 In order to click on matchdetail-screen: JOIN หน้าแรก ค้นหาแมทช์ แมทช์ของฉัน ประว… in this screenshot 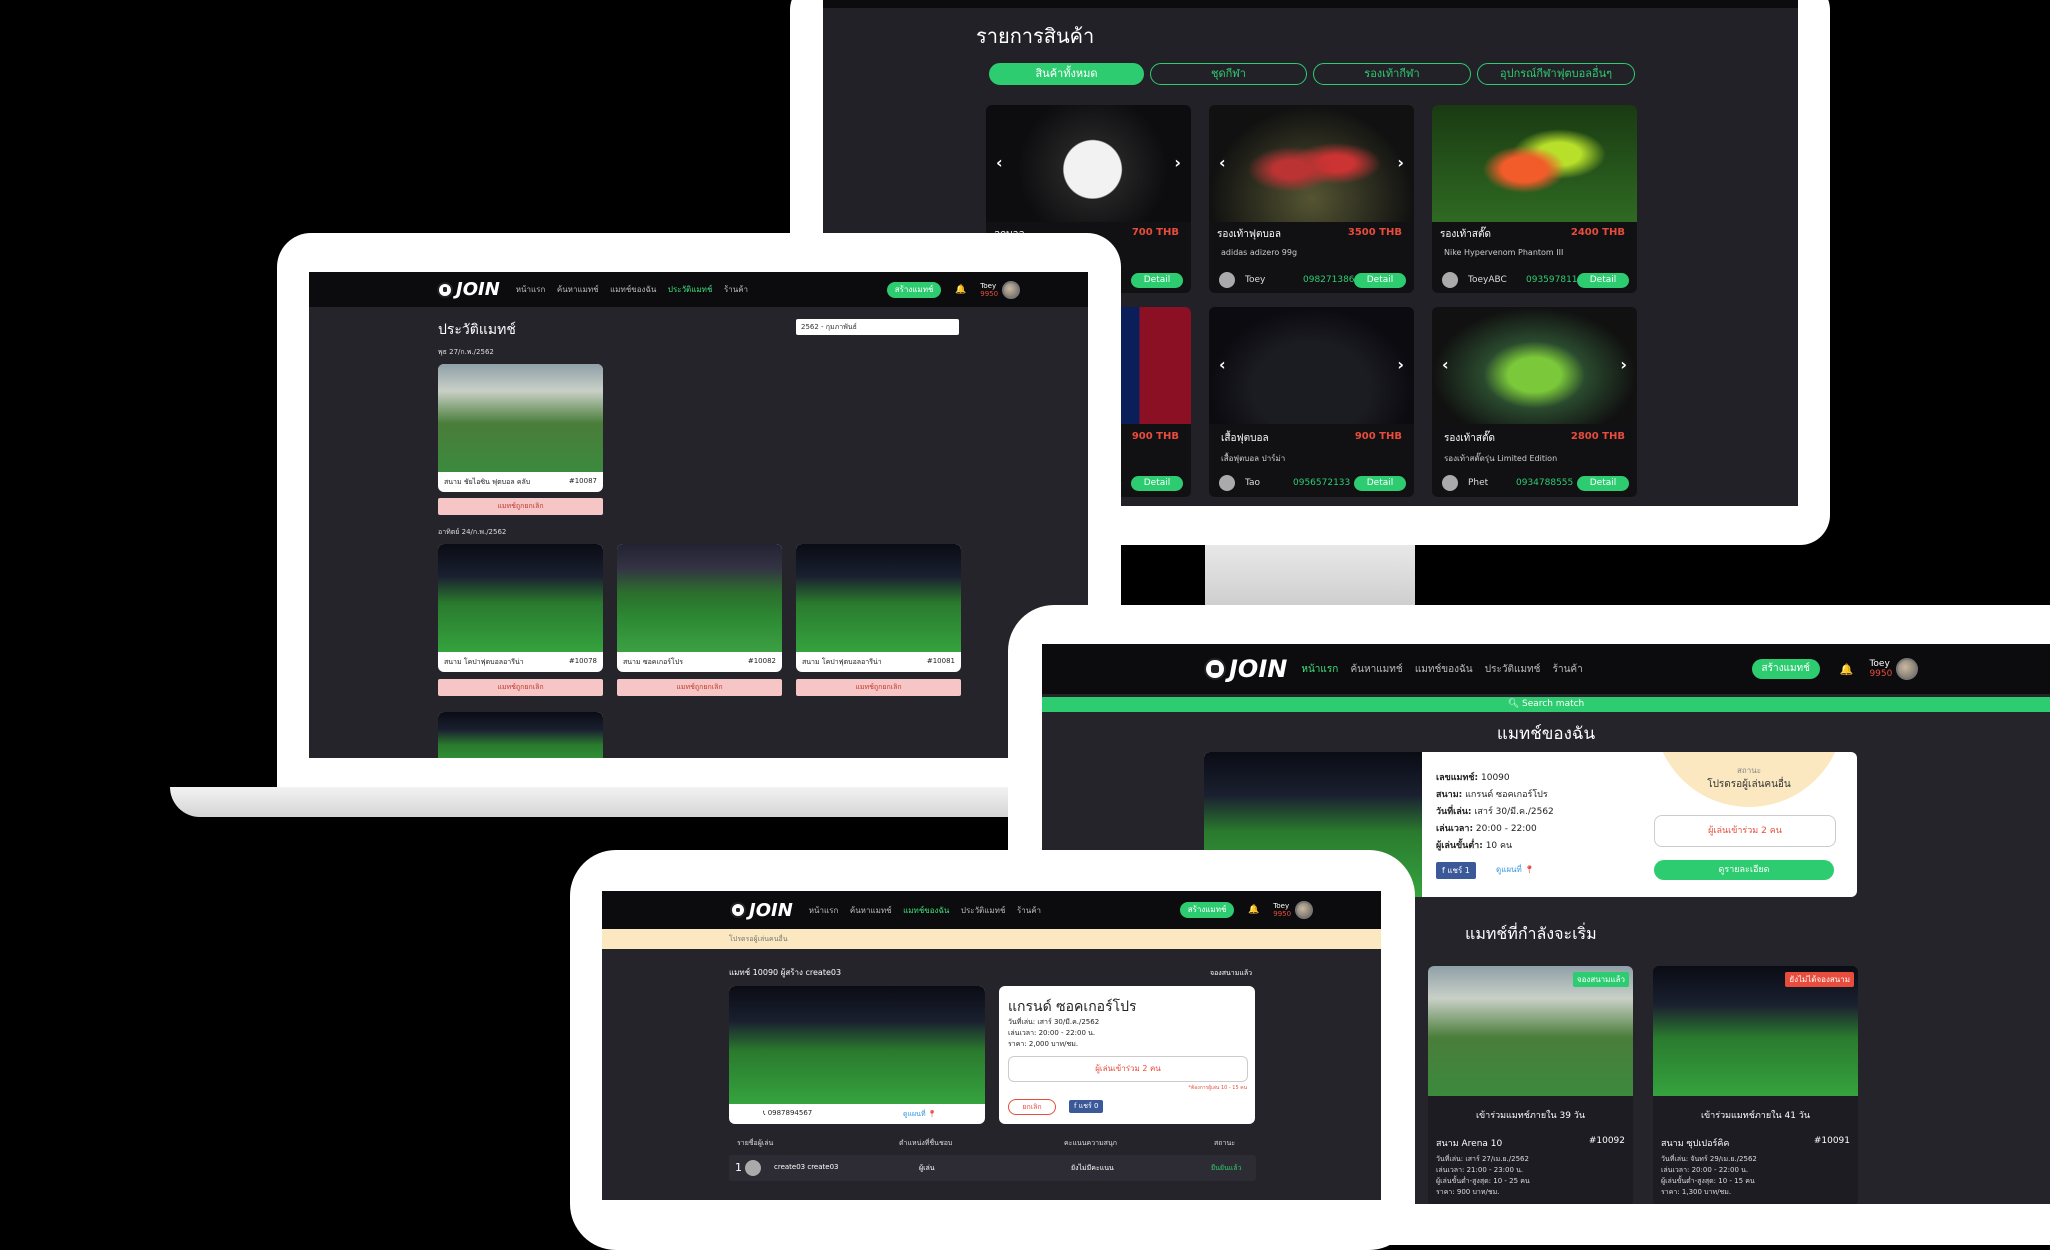, I will do `click(991, 1045)`.